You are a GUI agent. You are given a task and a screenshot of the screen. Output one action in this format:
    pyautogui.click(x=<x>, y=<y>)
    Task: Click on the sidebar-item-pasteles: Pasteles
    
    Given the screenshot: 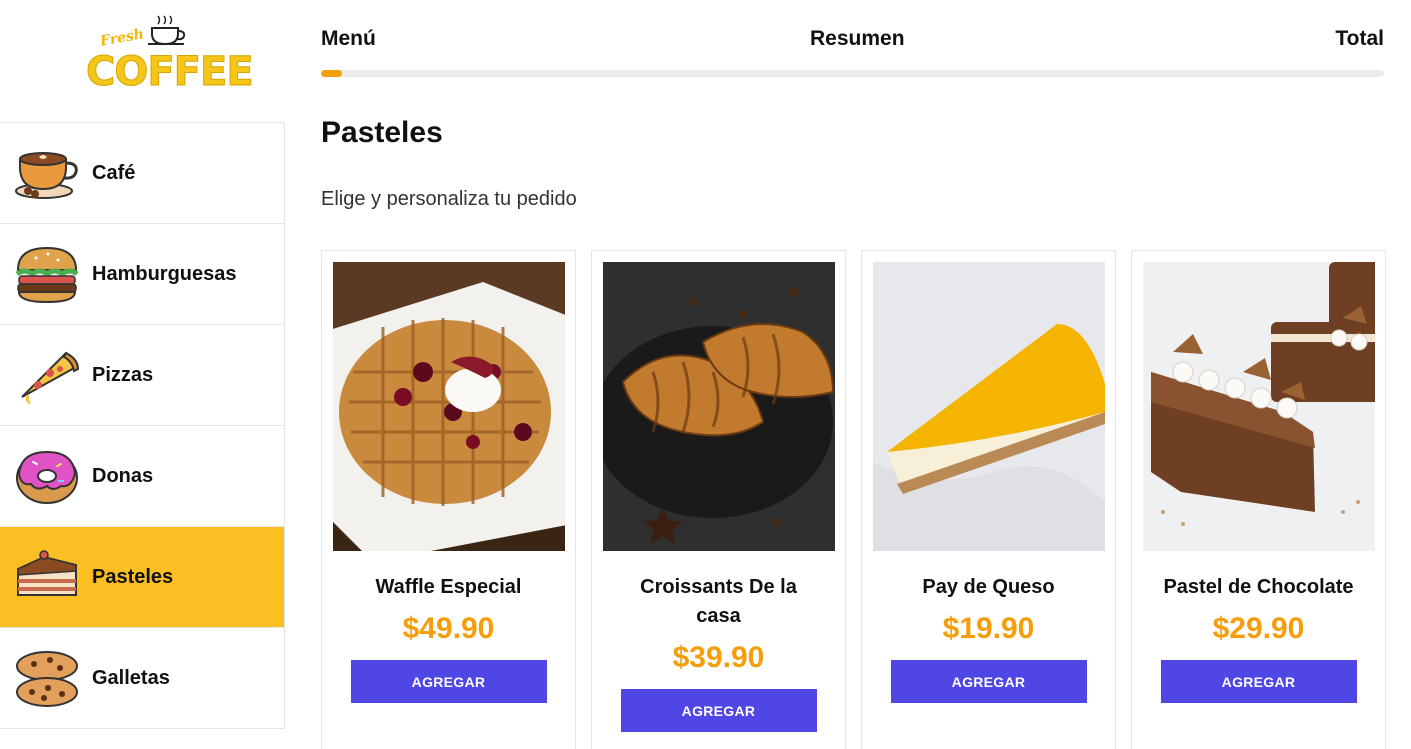 What is the action you would take?
    pyautogui.click(x=142, y=577)
    